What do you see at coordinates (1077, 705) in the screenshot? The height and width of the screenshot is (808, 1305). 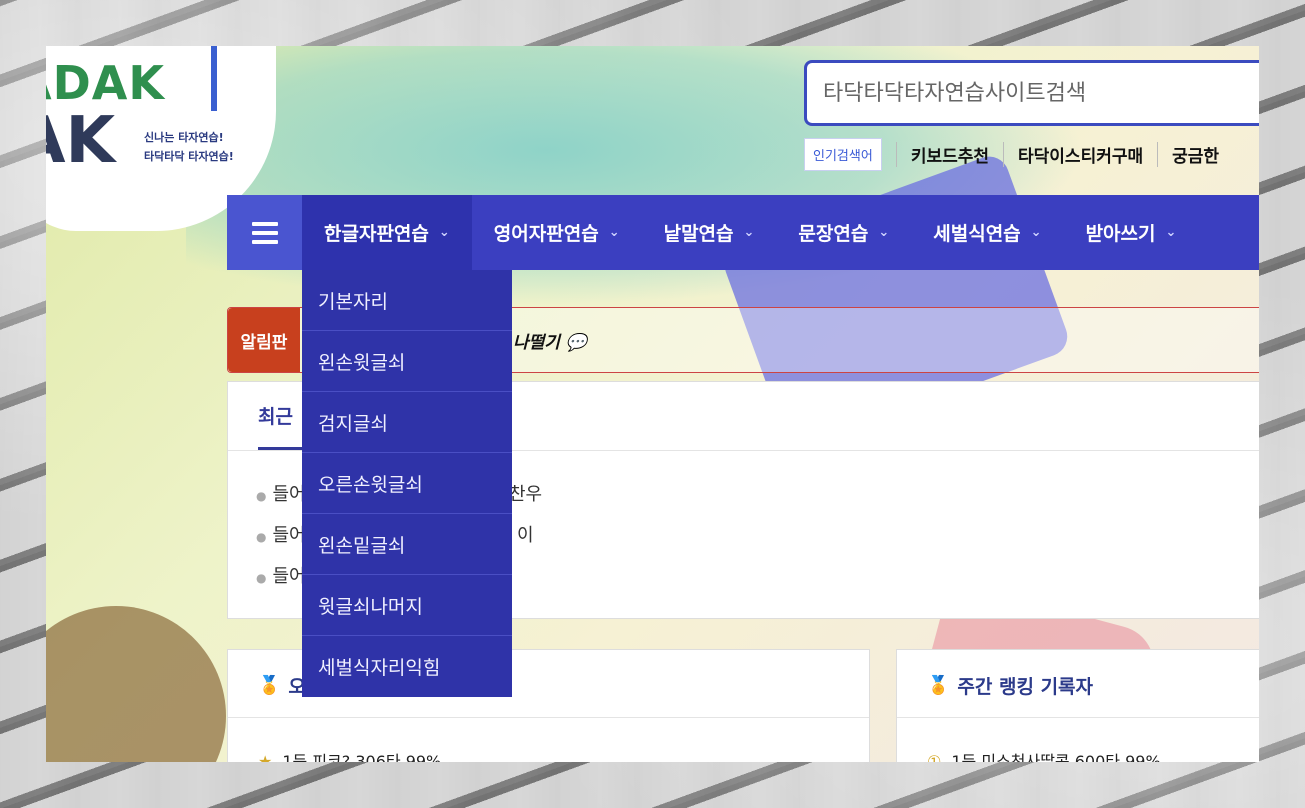 I see `weekly-ranking-panel: 🏅 주간 랭킹 기록자 ① 1등 미소천사딸콩 600타 99%` at bounding box center [1077, 705].